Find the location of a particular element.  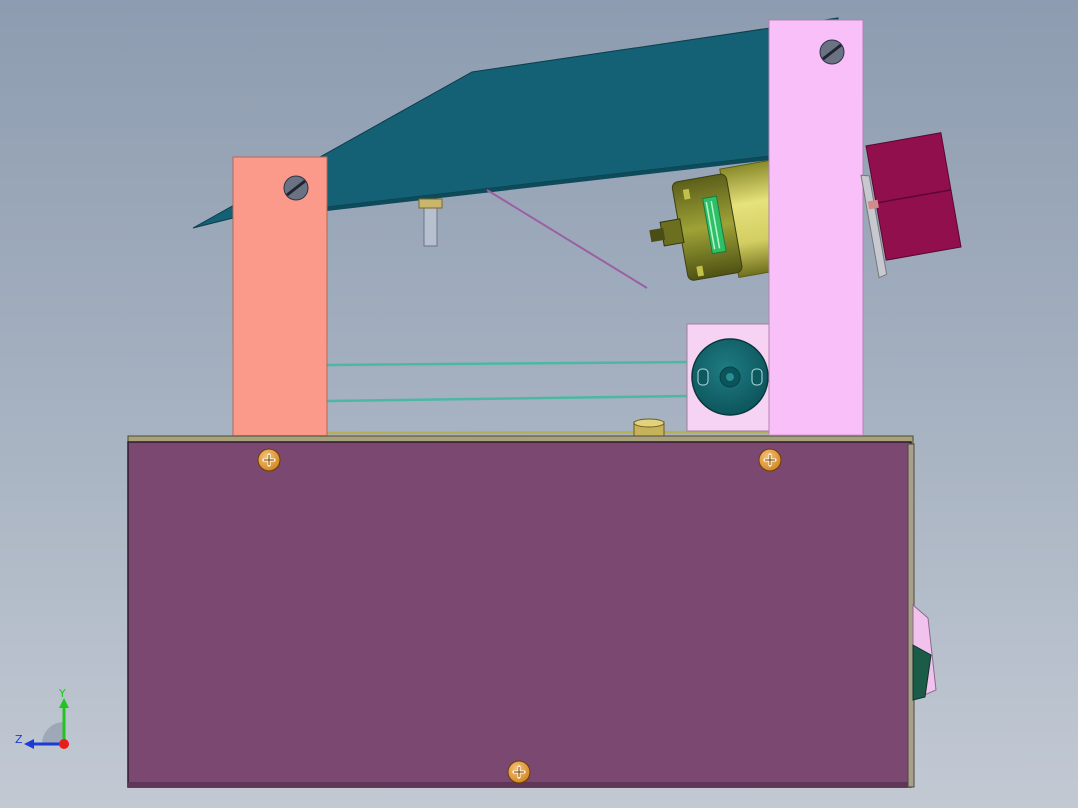

right-bracket is located at coordinates (816, 230).